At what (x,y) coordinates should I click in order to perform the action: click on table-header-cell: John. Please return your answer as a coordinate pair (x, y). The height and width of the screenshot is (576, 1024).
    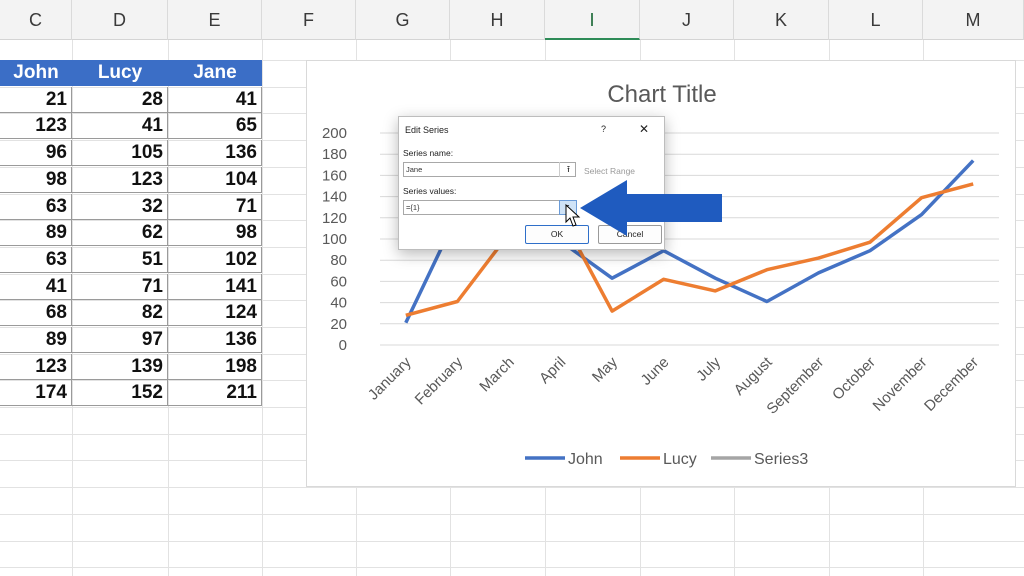
    Looking at the image, I should click on (36, 73).